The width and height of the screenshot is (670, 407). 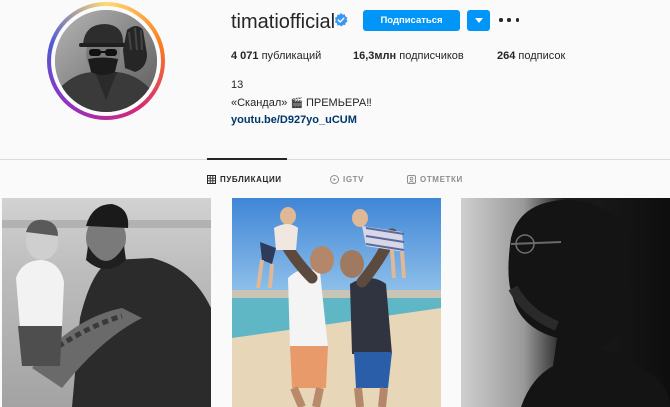 What do you see at coordinates (411, 20) in the screenshot?
I see `follow-button: Подписаться` at bounding box center [411, 20].